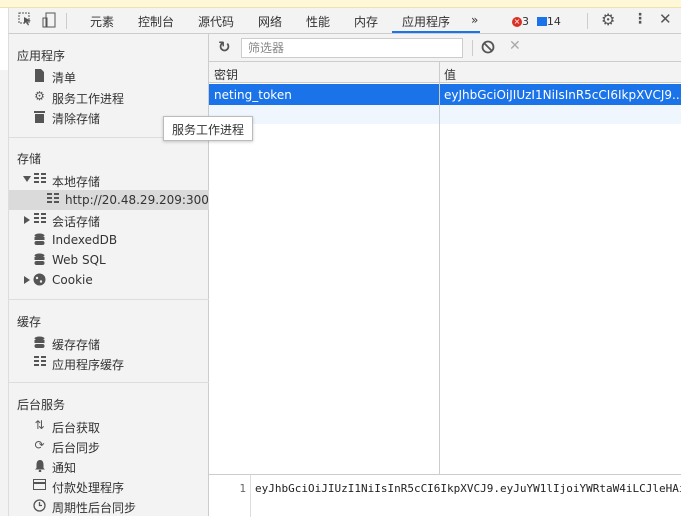 The image size is (681, 517). I want to click on sidebar-item-service-workers: ⚙ 服务工作进程, so click(109, 97).